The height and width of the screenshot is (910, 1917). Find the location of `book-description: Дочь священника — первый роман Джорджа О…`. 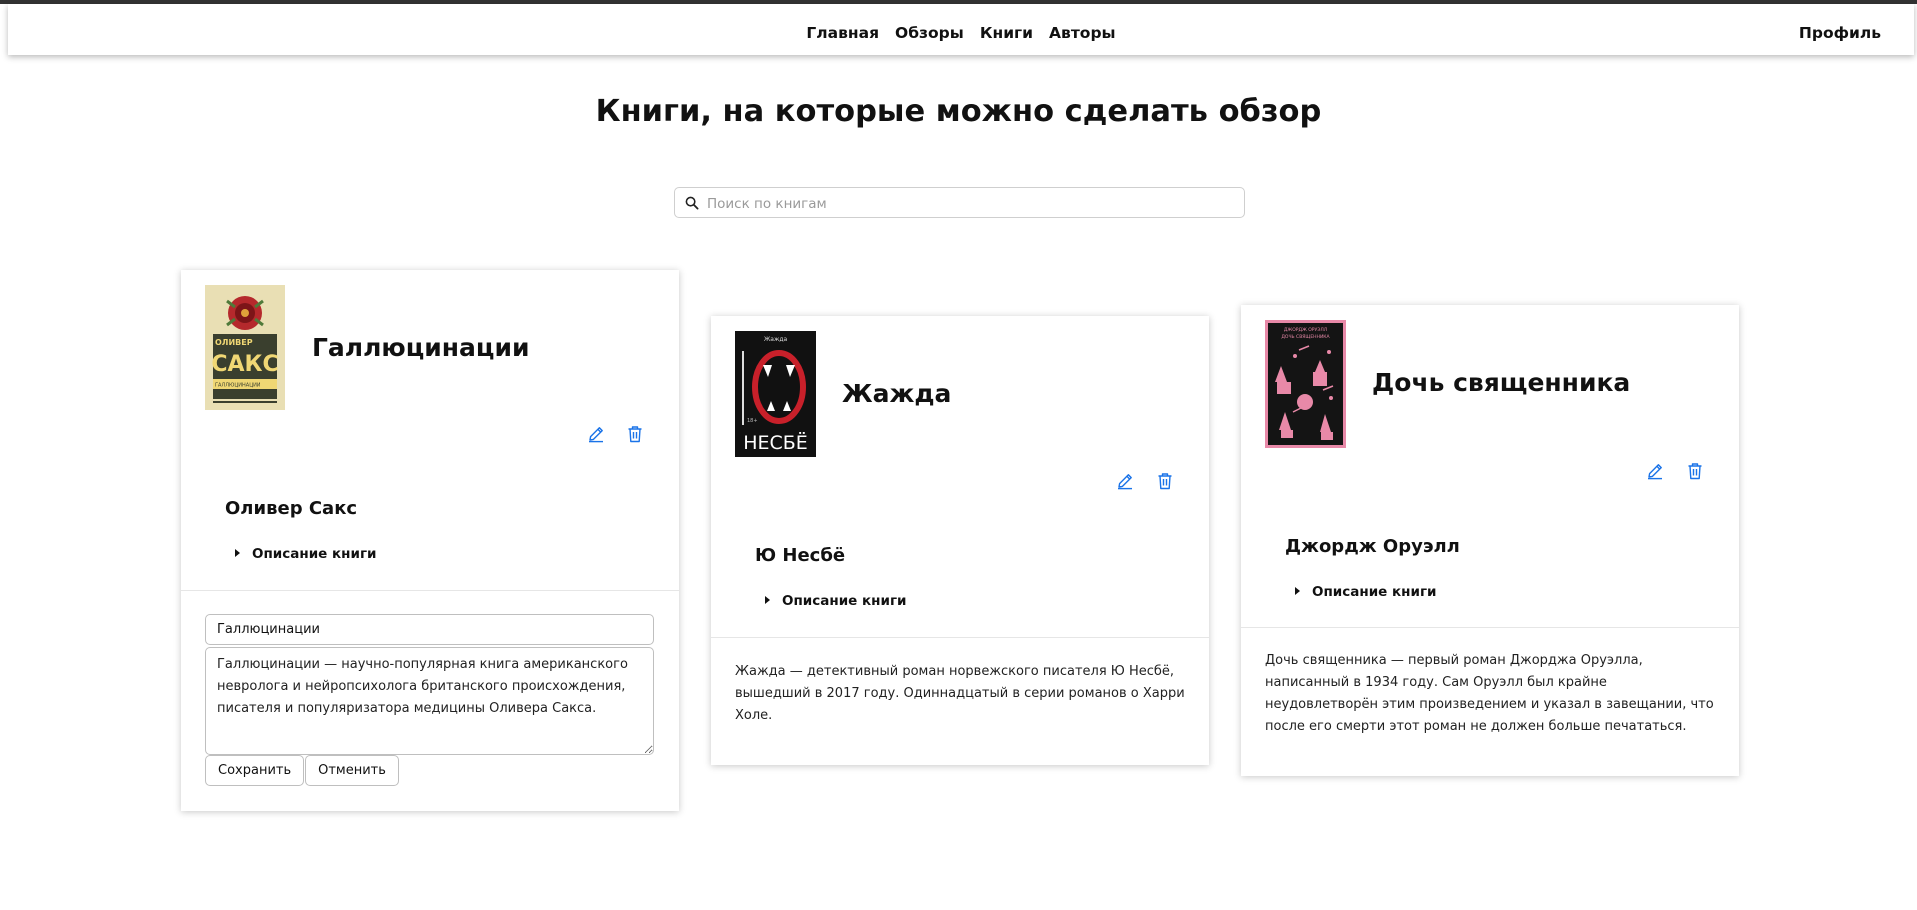

book-description: Дочь священника — первый роман Джорджа О… is located at coordinates (1489, 693).